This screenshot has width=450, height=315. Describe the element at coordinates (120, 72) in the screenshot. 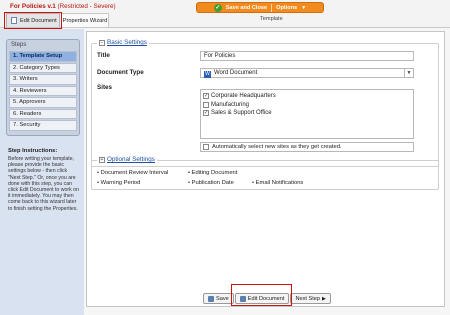

I see `document-type-label: Document Type` at that location.